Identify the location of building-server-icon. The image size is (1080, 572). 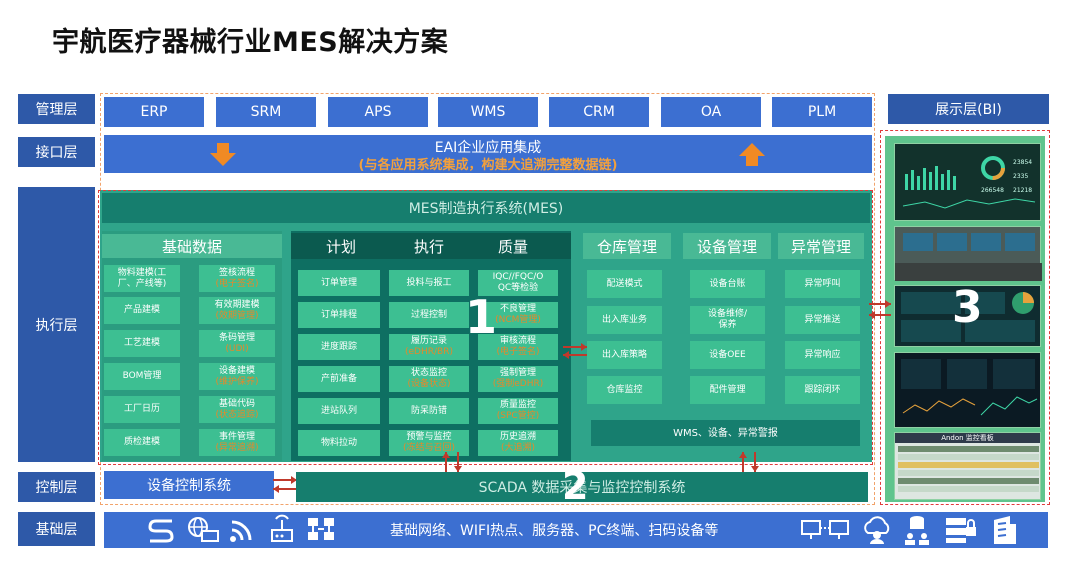
(1005, 530).